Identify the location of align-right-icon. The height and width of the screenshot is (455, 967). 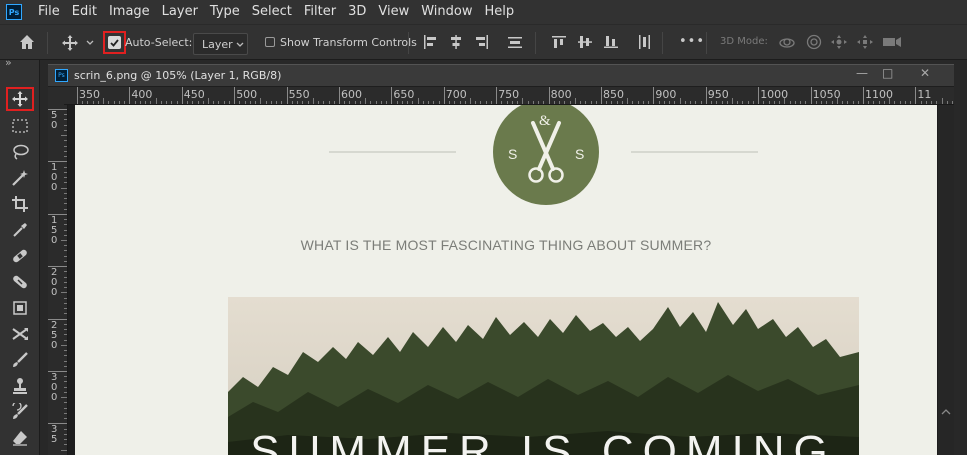
(482, 42).